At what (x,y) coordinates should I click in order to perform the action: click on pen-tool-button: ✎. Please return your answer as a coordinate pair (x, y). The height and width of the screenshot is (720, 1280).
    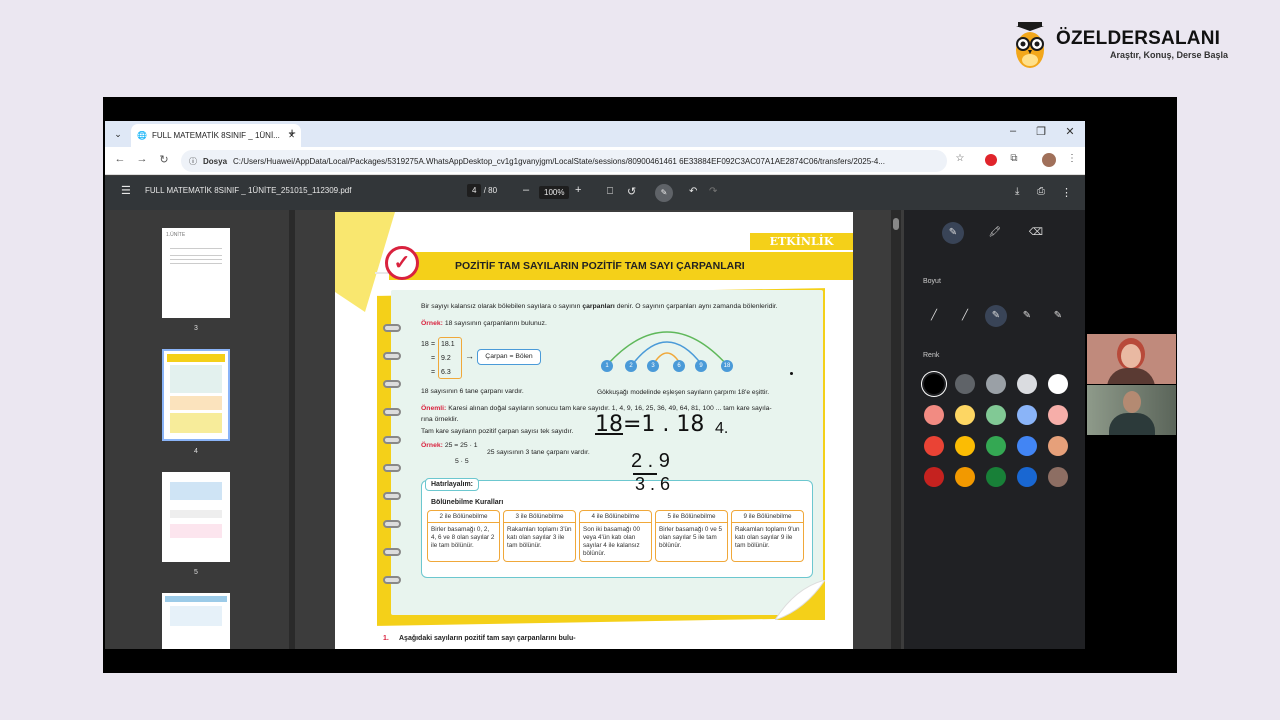
    Looking at the image, I should click on (953, 233).